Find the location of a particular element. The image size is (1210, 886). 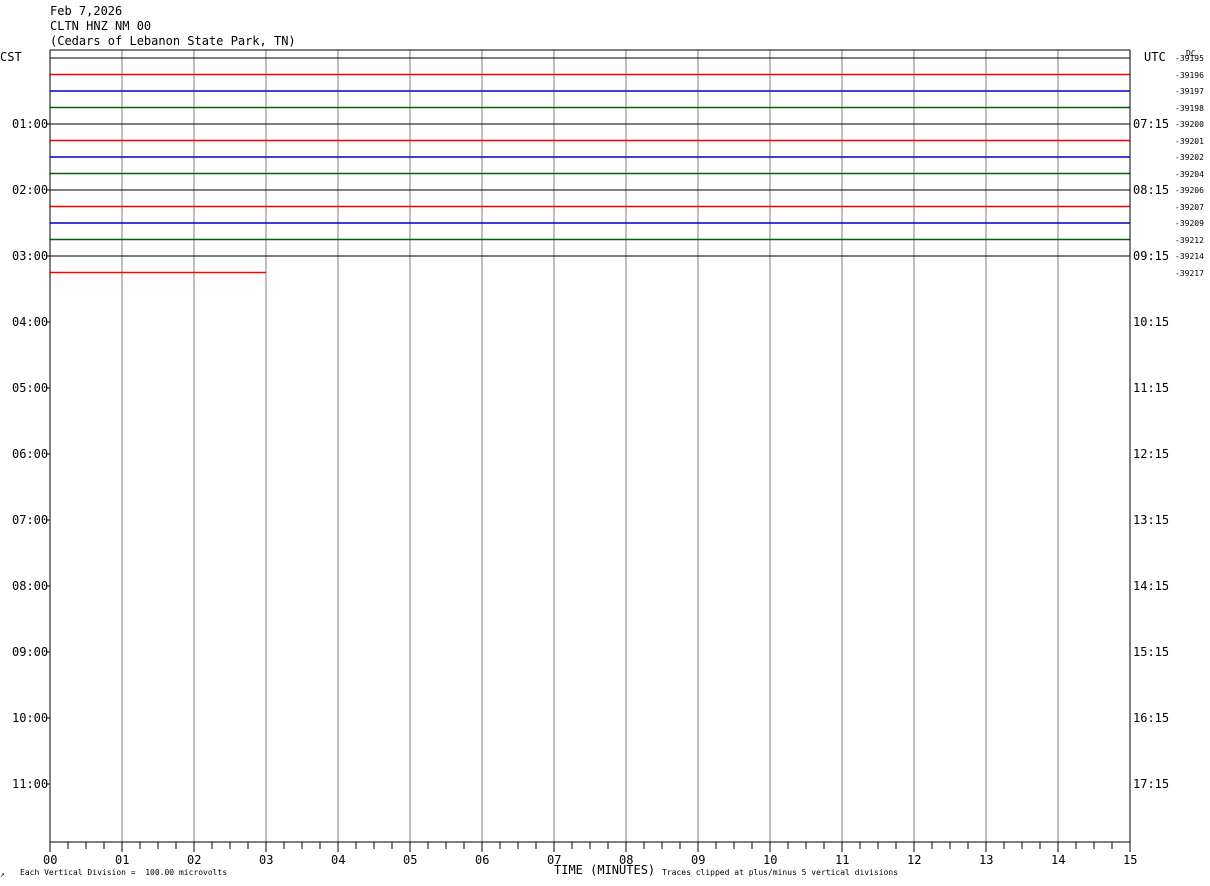

x-tick-label: 15 is located at coordinates (1130, 860).